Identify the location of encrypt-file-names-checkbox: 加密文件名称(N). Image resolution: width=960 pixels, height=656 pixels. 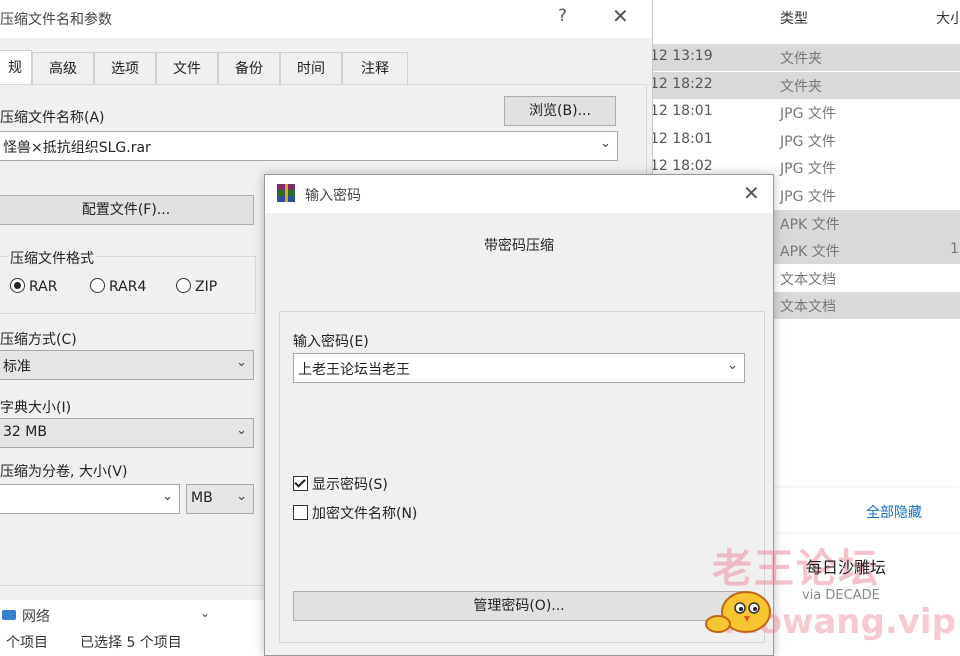
(355, 513).